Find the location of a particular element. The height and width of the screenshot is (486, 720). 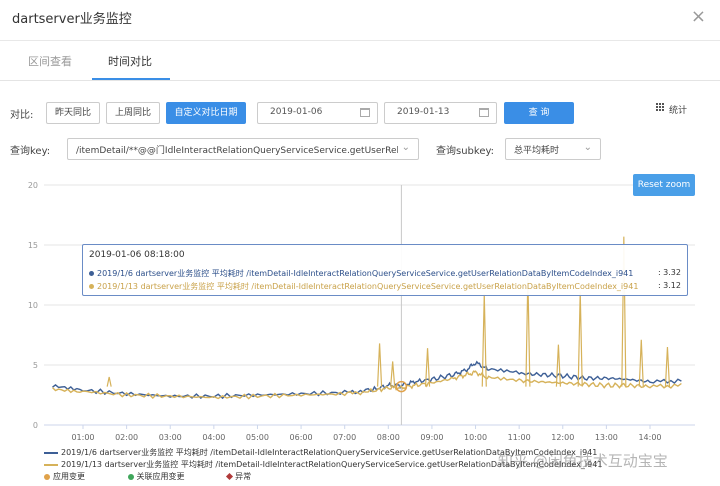

subkey-value: 总平均耗时 is located at coordinates (537, 151).